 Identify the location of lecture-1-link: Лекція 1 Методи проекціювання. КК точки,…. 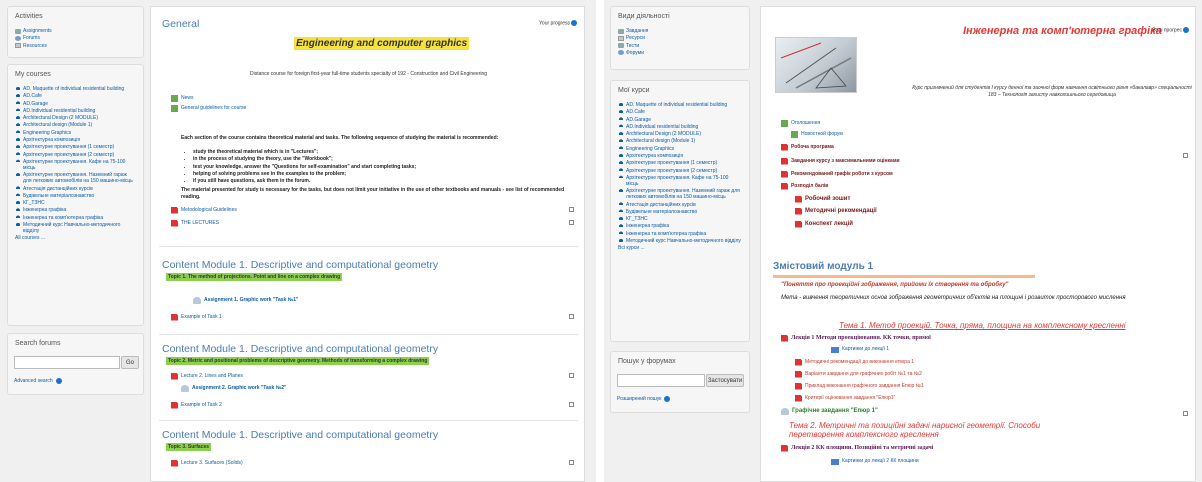
(856, 338).